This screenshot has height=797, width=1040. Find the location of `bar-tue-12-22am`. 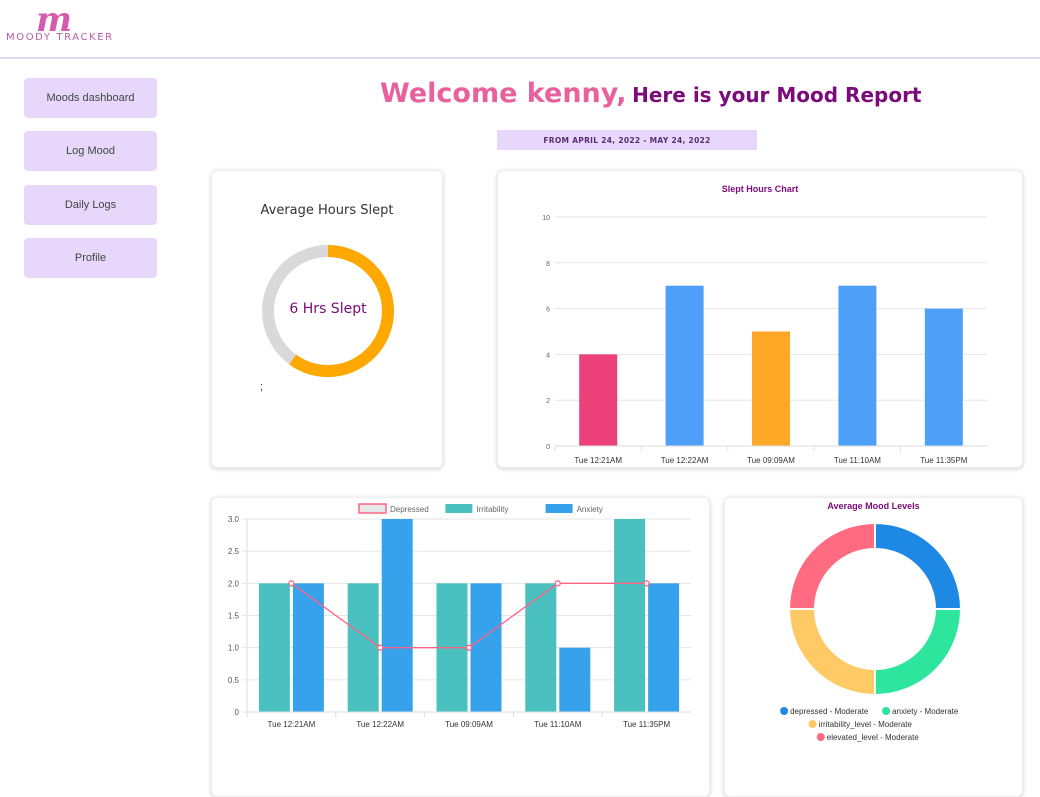

bar-tue-12-22am is located at coordinates (684, 365).